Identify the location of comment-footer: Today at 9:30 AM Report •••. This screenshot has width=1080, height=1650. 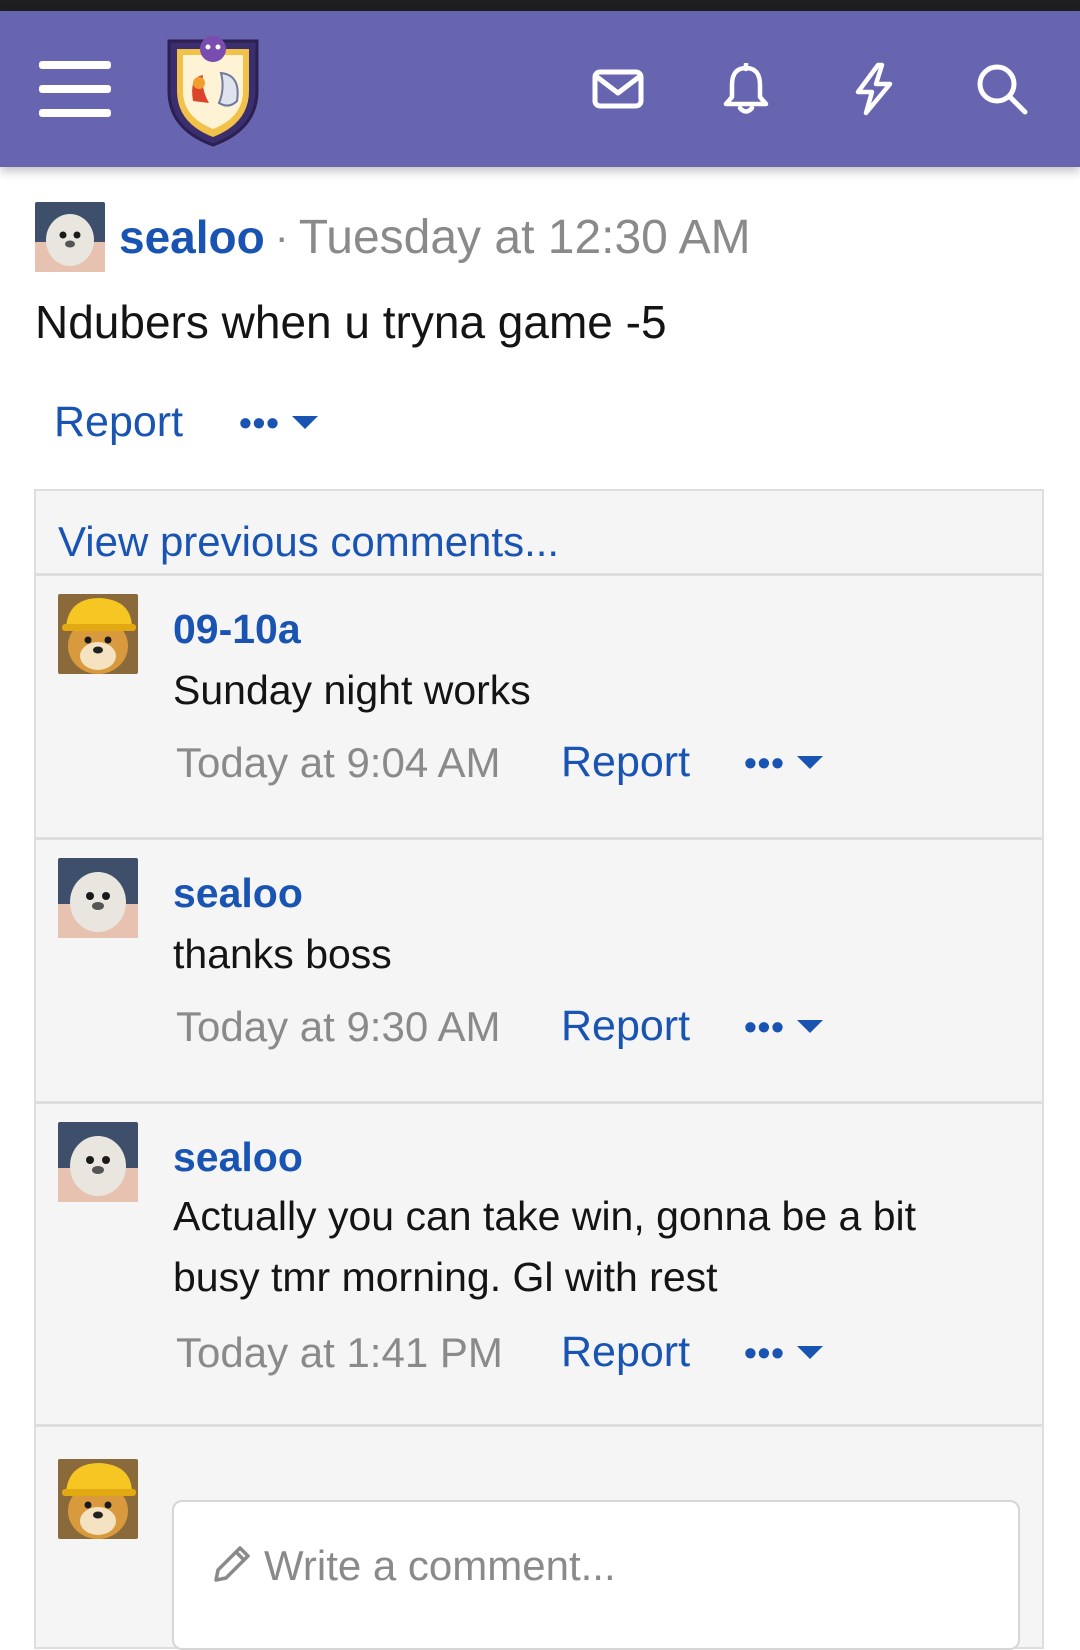
(499, 1026).